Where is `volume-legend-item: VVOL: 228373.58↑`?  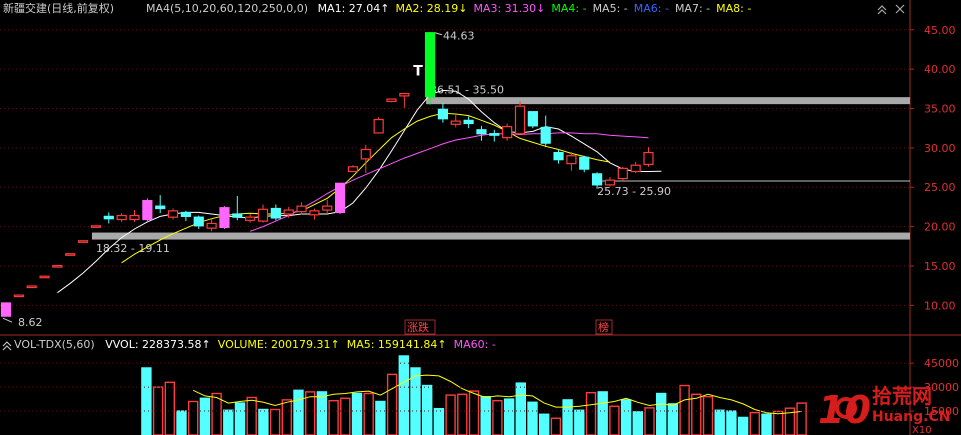
volume-legend-item: VVOL: 228373.58↑ is located at coordinates (158, 344).